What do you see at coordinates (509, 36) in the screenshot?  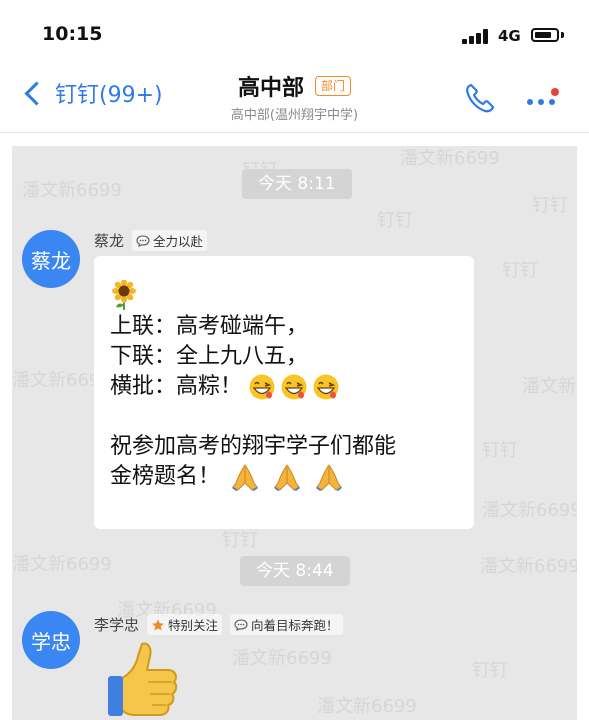 I see `network-label: 4G` at bounding box center [509, 36].